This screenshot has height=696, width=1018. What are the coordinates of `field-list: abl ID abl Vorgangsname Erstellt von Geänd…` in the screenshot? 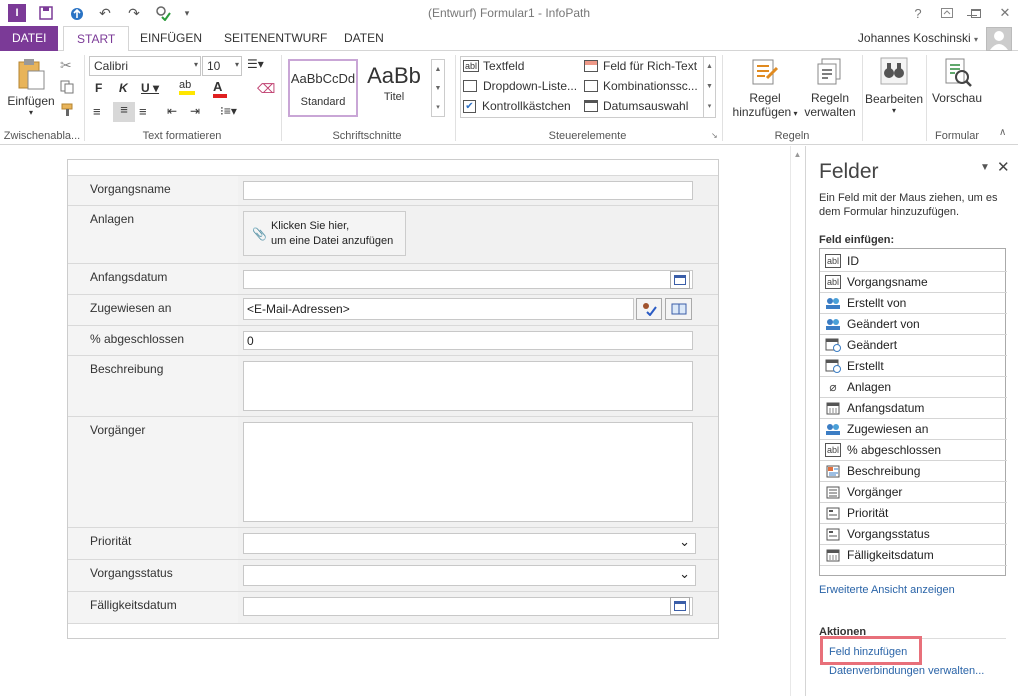 It's located at (913, 412).